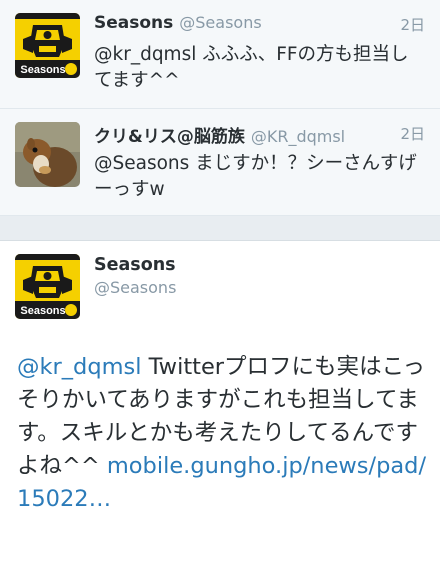  I want to click on squirrel-photo-icon, so click(47, 154).